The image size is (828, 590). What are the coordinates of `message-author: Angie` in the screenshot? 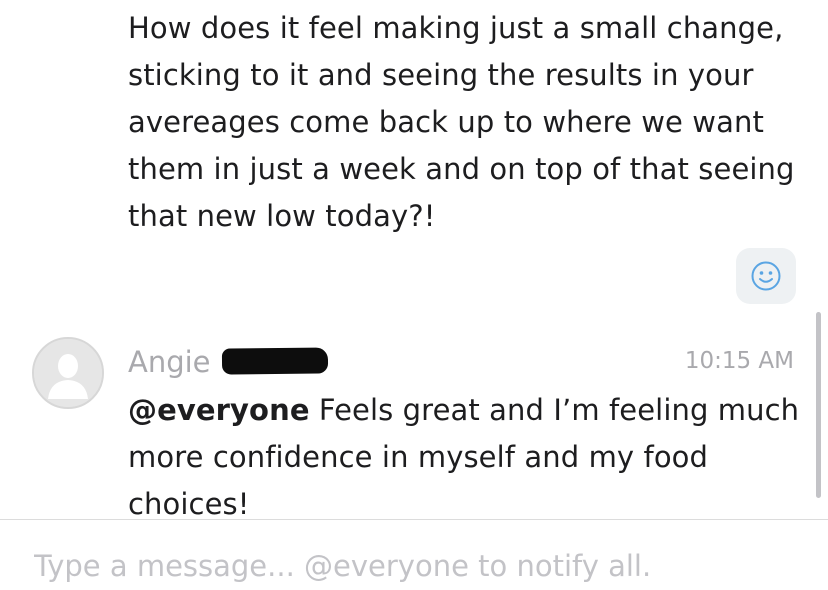 It's located at (169, 362).